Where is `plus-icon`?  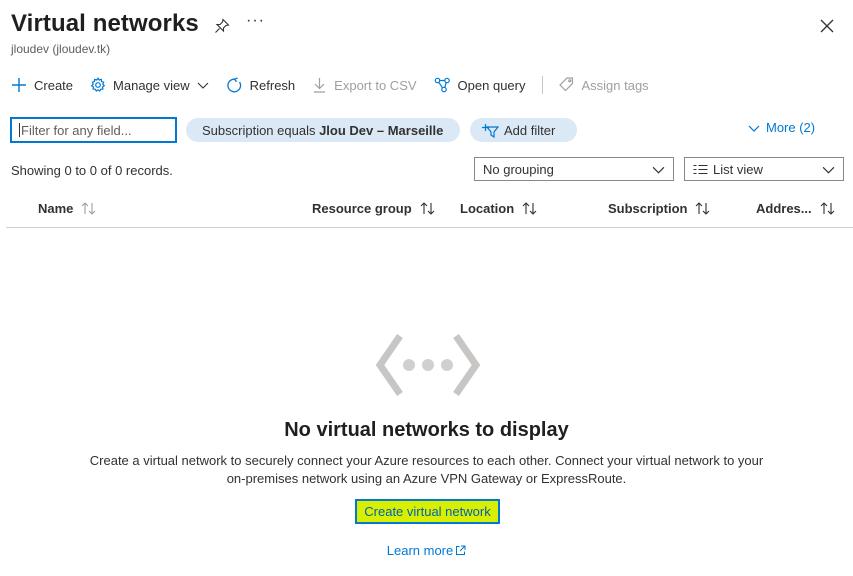 plus-icon is located at coordinates (19, 85).